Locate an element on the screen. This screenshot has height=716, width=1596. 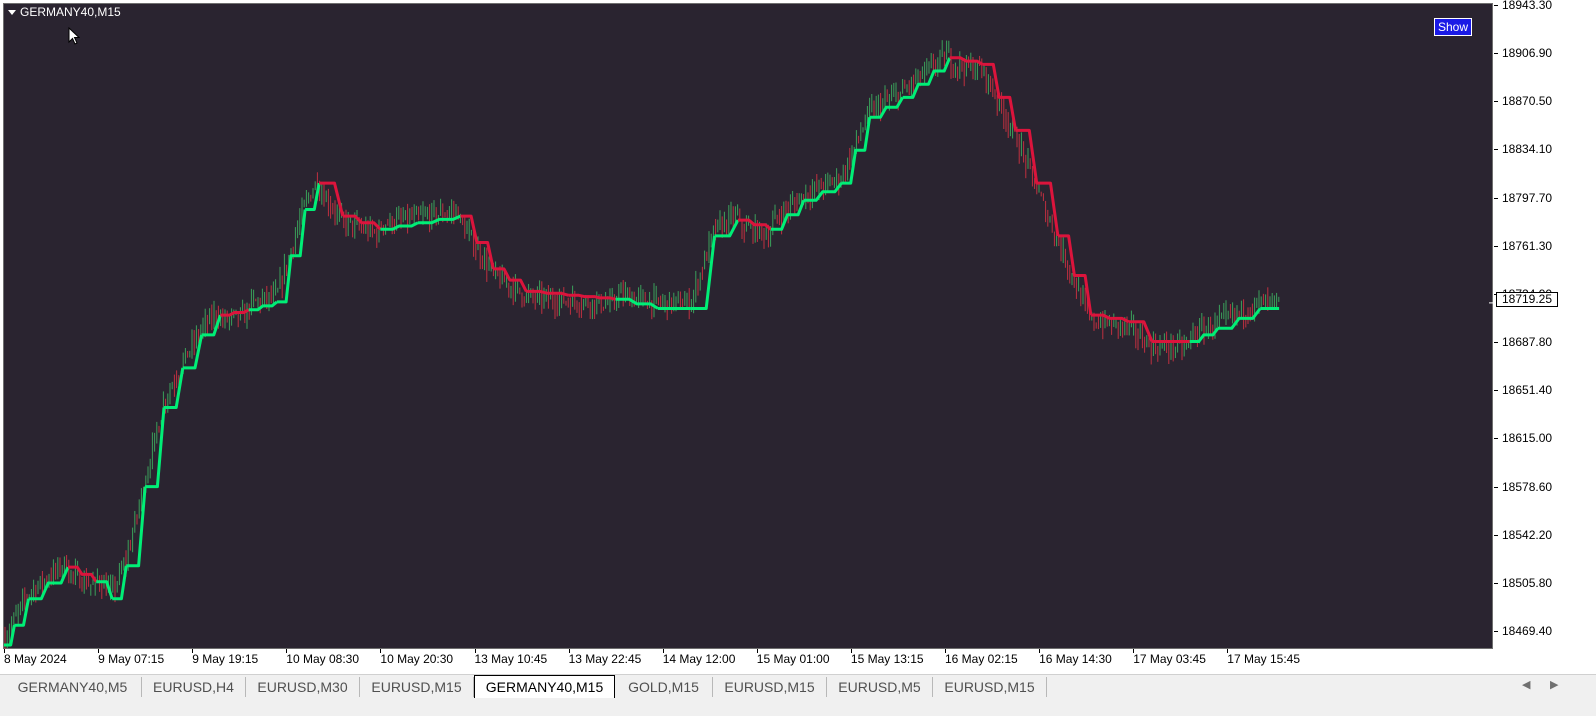
time-tick-label: 9 May 19:15 is located at coordinates (225, 659).